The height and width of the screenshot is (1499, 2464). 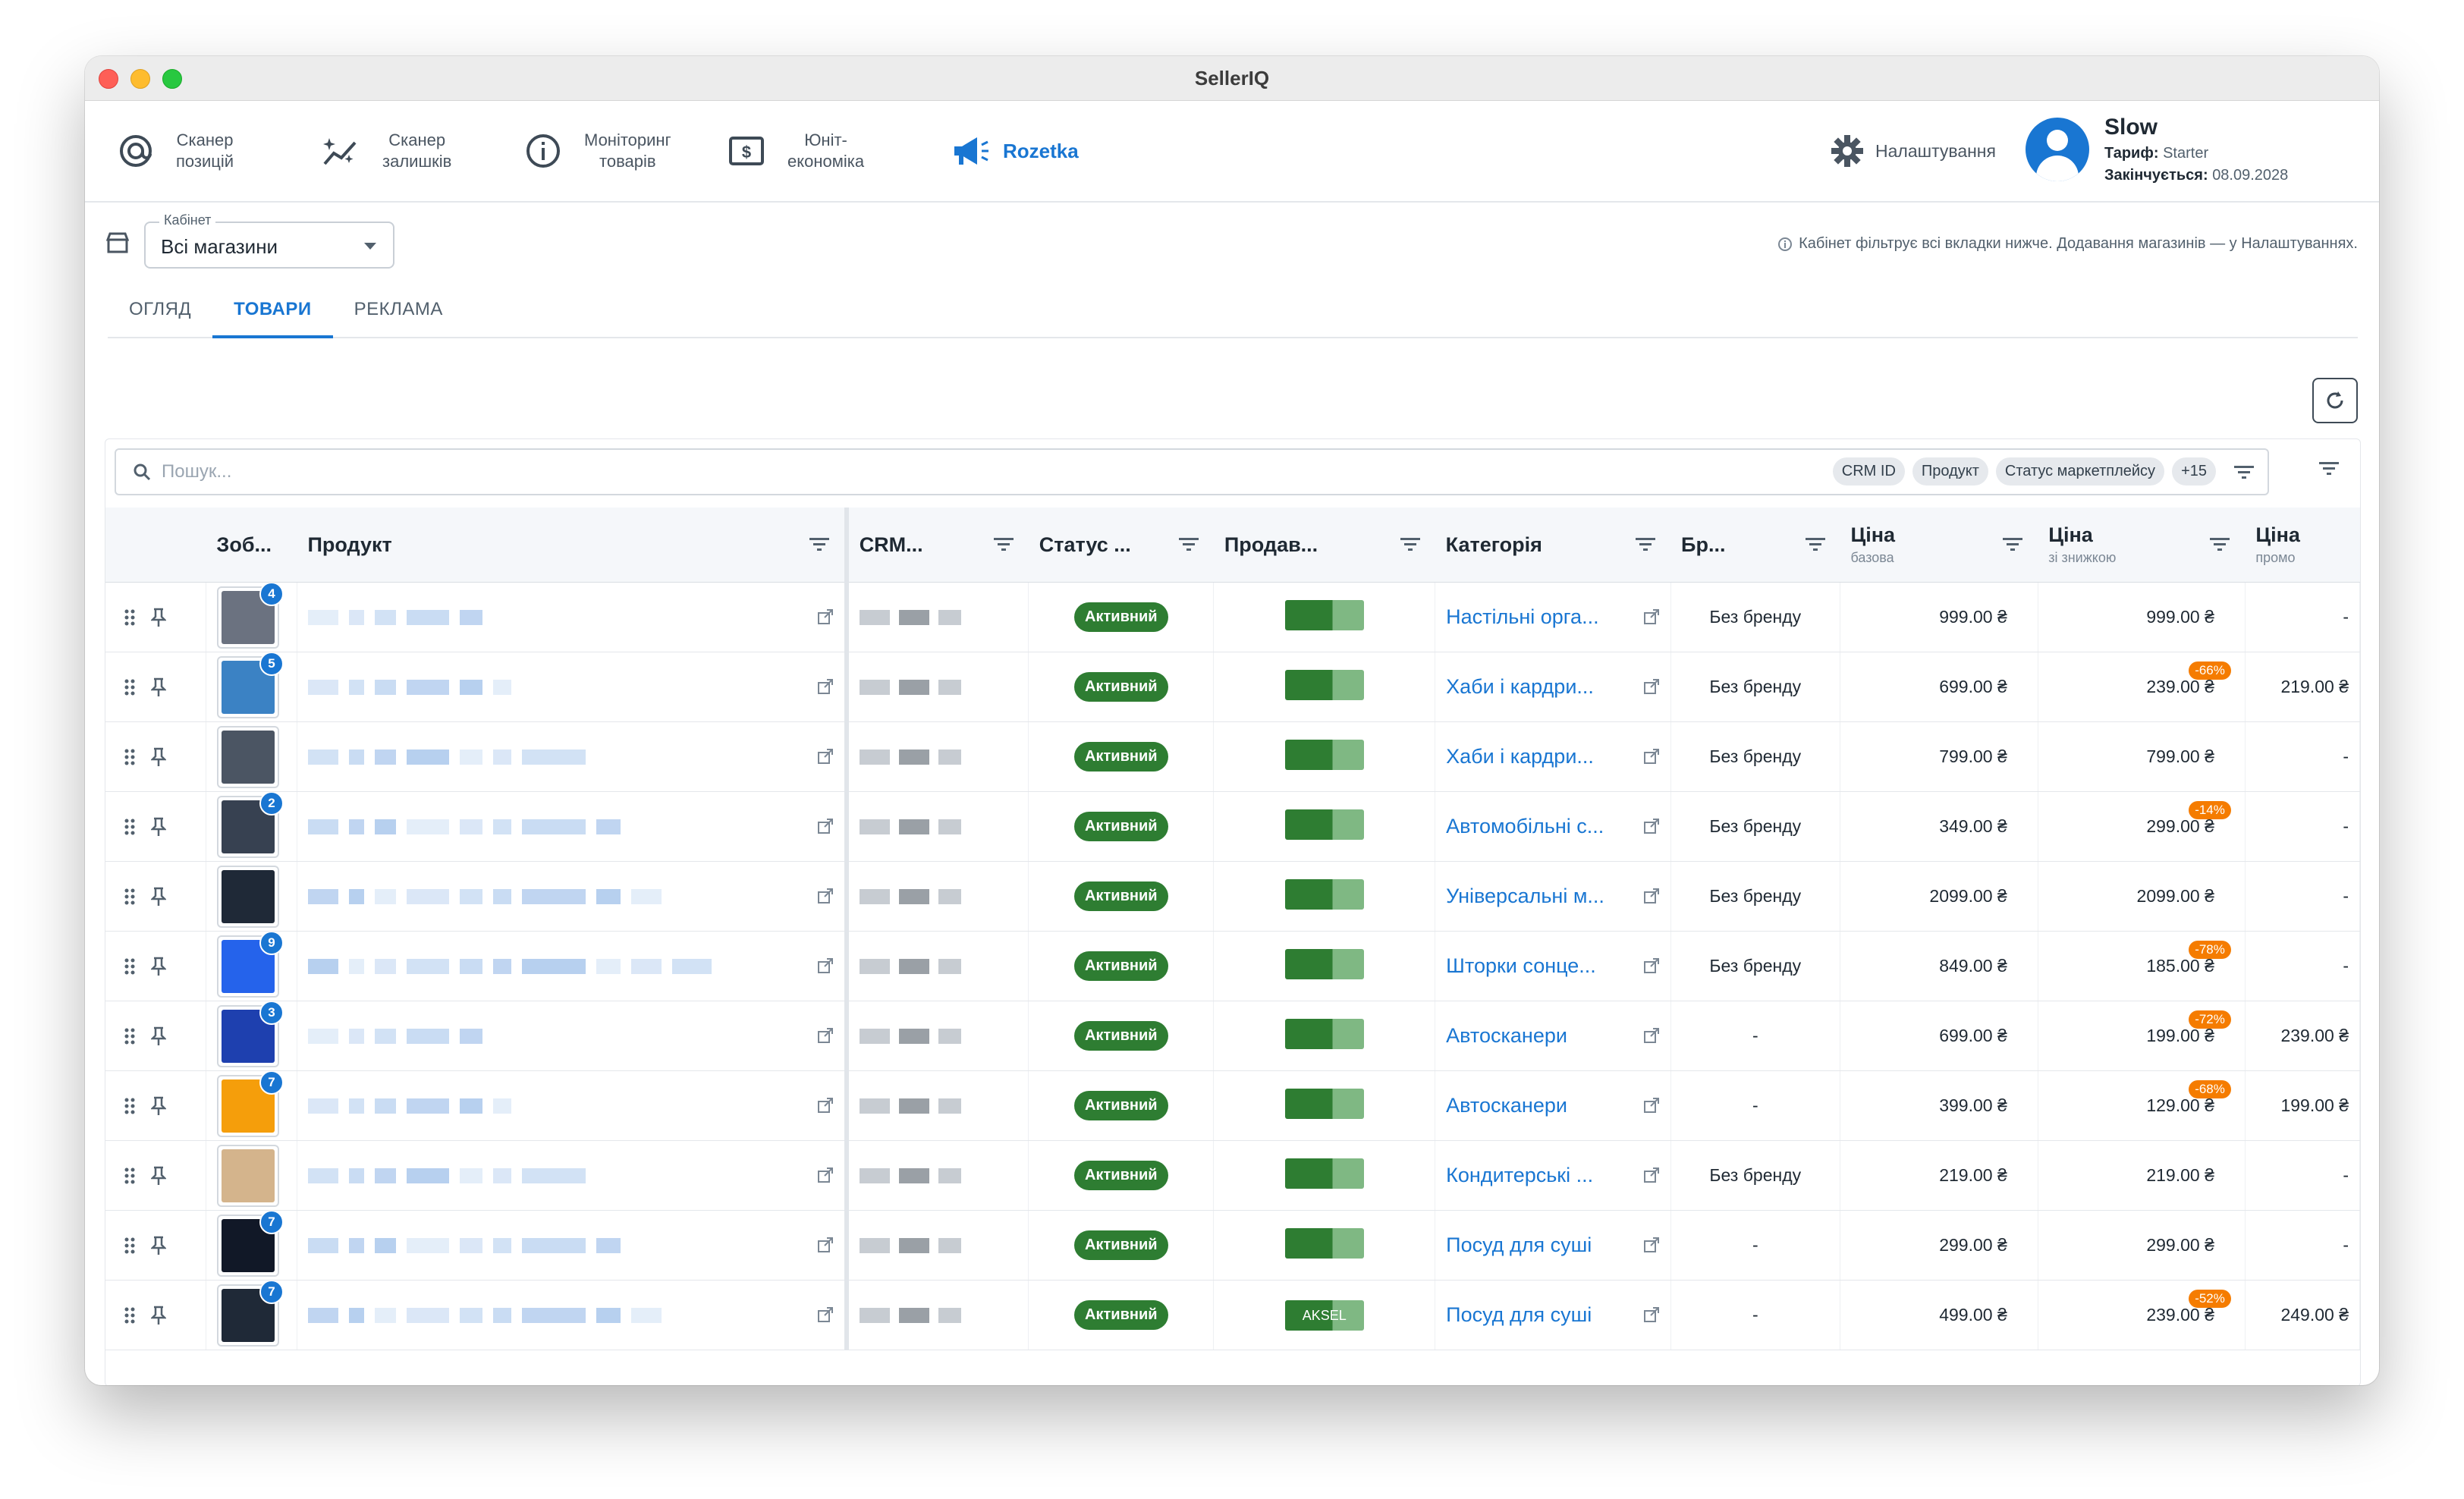 I want to click on category-link: Посуд для суші, so click(x=1519, y=1245).